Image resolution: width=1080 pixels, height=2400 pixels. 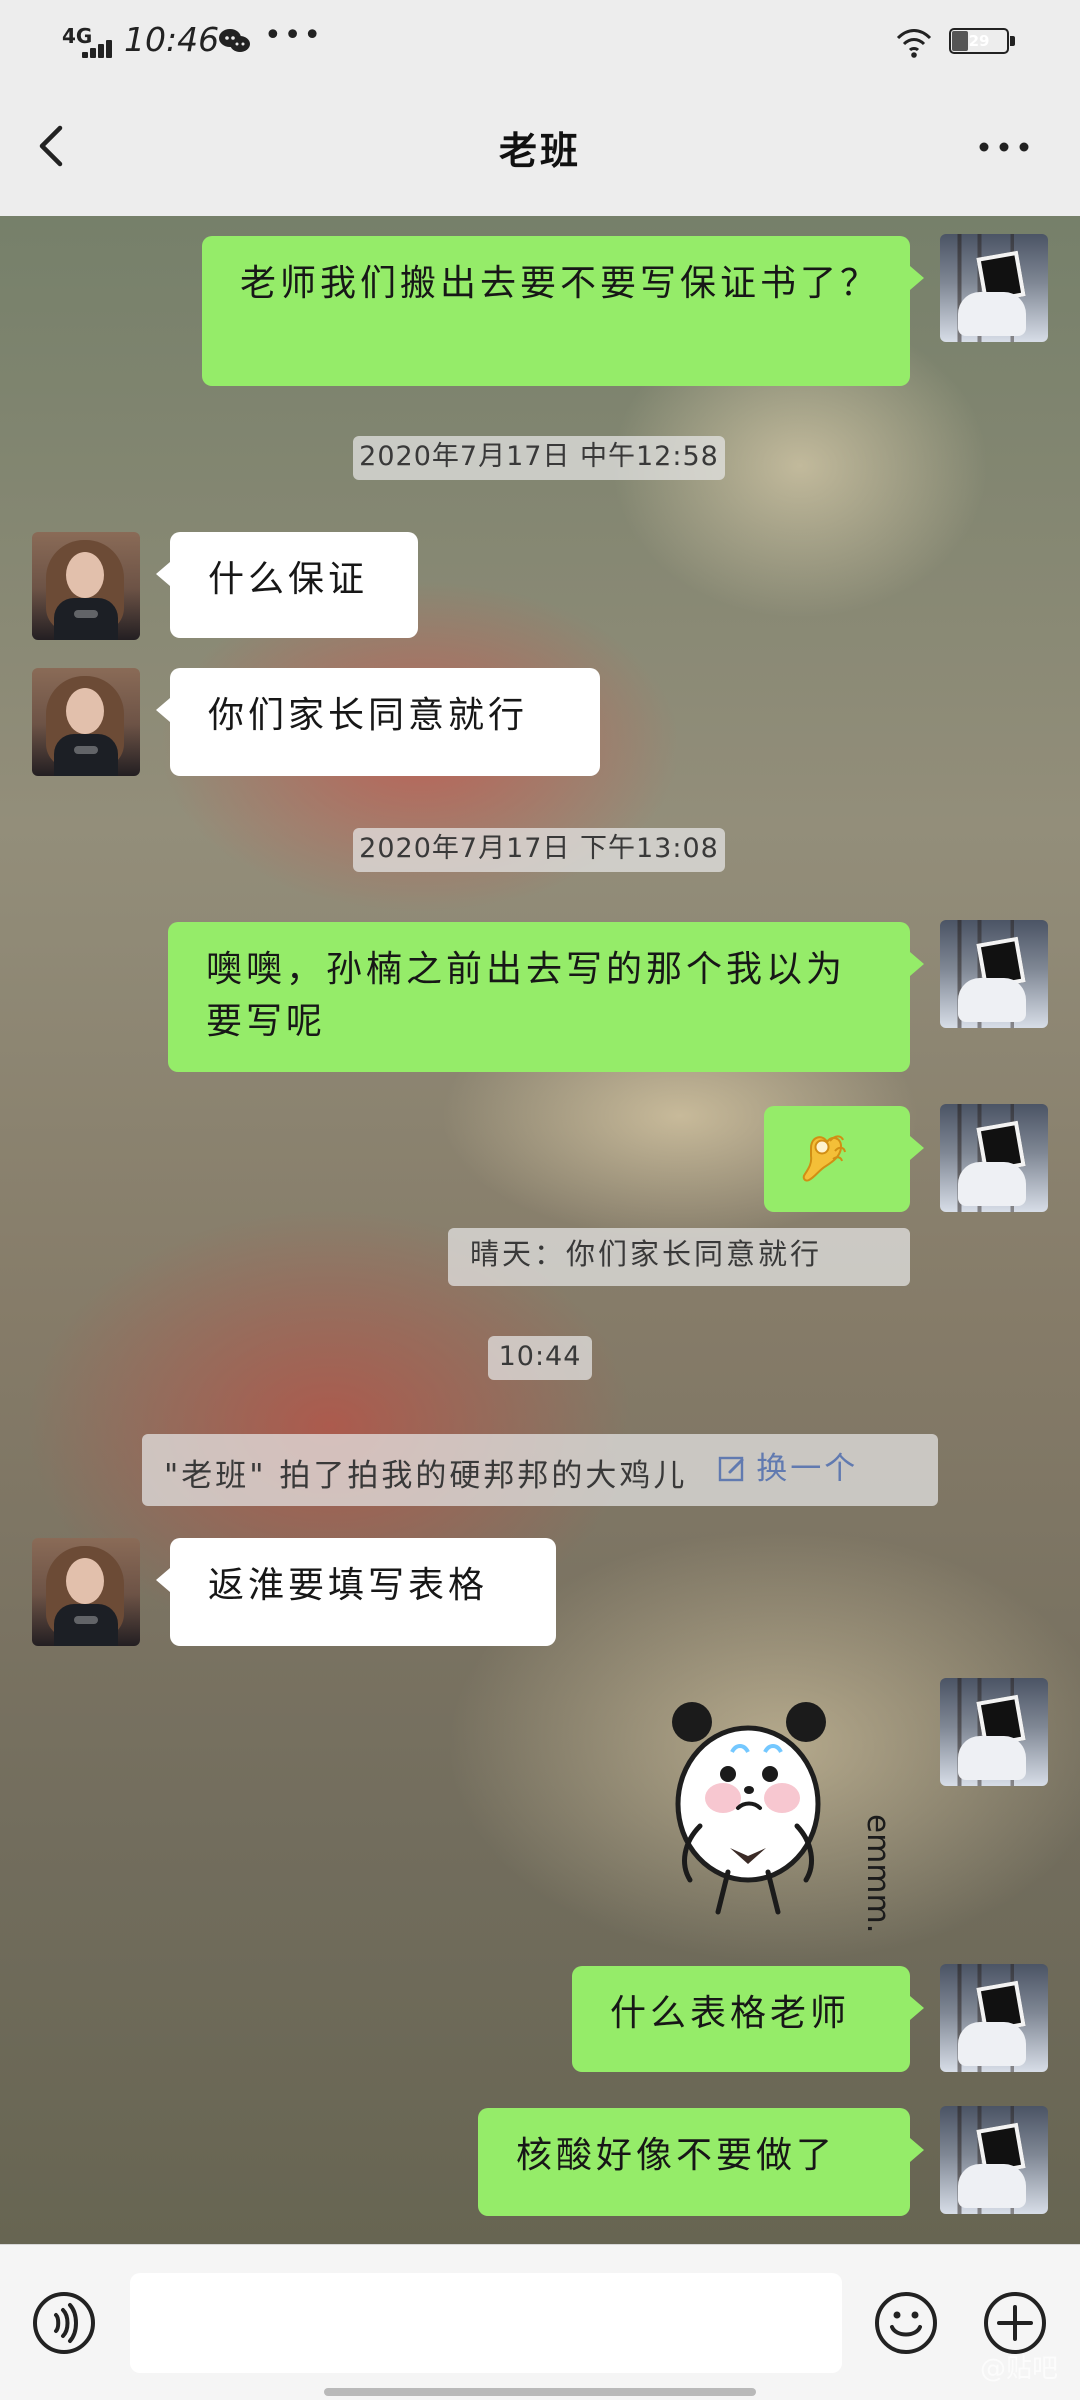 What do you see at coordinates (294, 35) in the screenshot?
I see `status-more-icon: •••` at bounding box center [294, 35].